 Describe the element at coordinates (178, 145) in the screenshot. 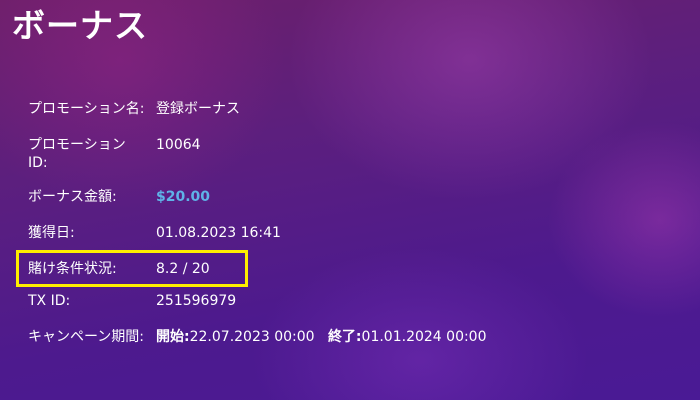

I see `promotion-id-value: 10064` at that location.